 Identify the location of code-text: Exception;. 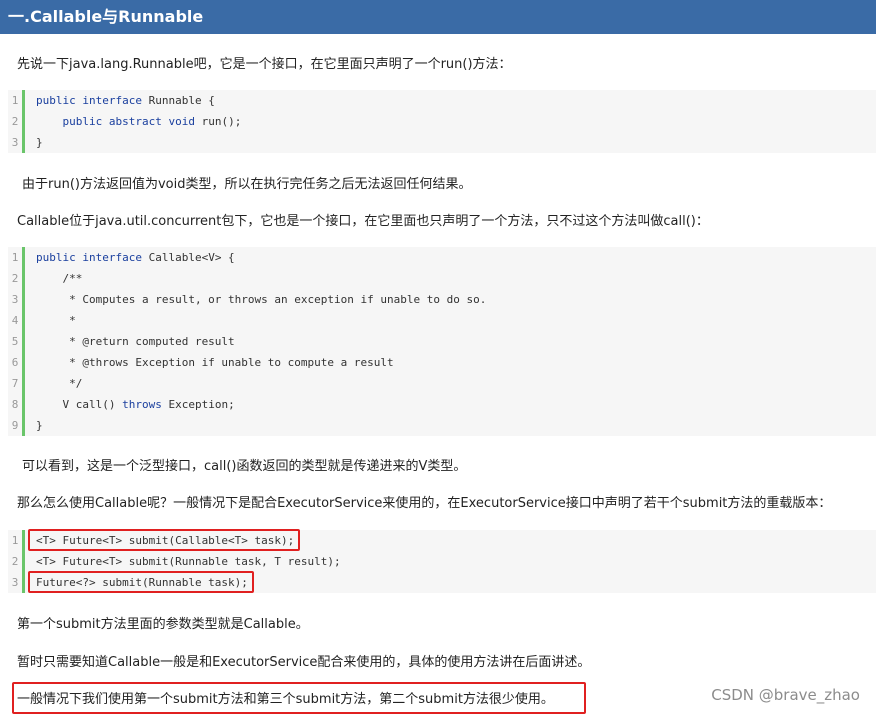
(198, 404).